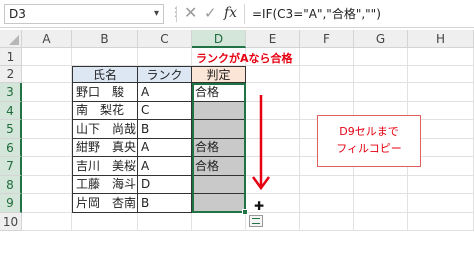  What do you see at coordinates (369, 141) in the screenshot?
I see `callout-box: D9セルまで フィルコピー` at bounding box center [369, 141].